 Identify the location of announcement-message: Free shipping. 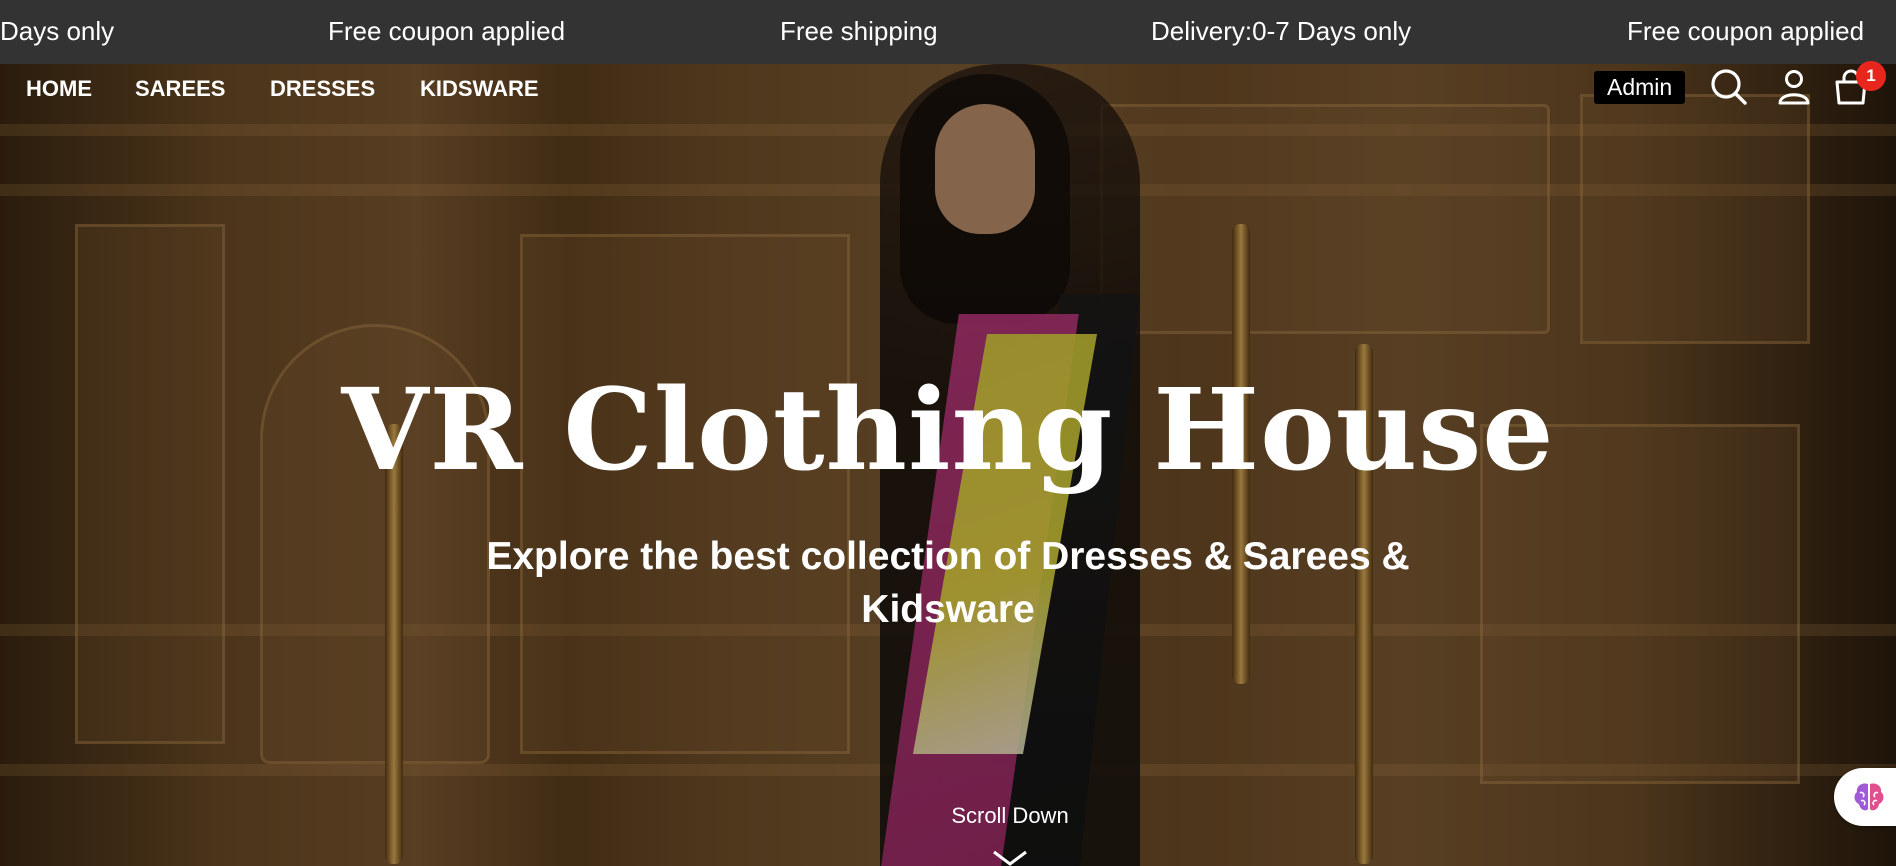
(859, 31).